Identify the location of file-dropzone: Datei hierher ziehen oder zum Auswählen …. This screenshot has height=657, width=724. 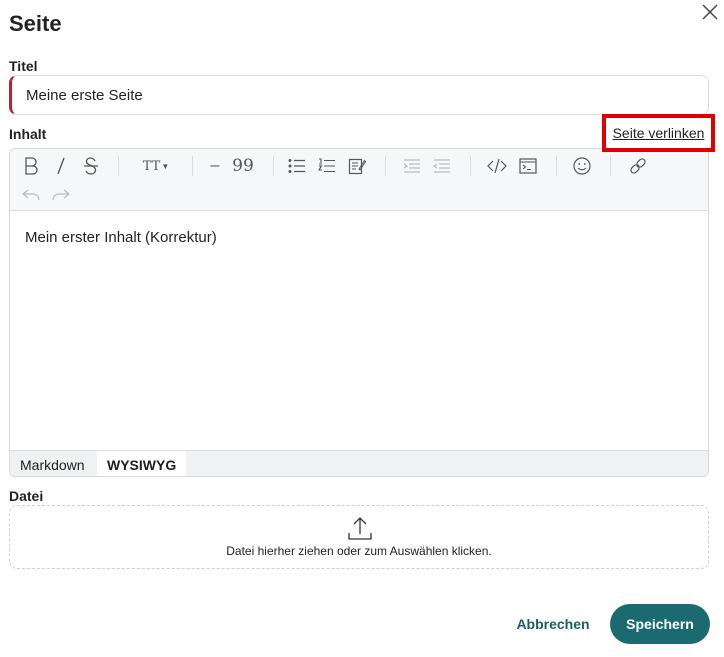
(359, 537).